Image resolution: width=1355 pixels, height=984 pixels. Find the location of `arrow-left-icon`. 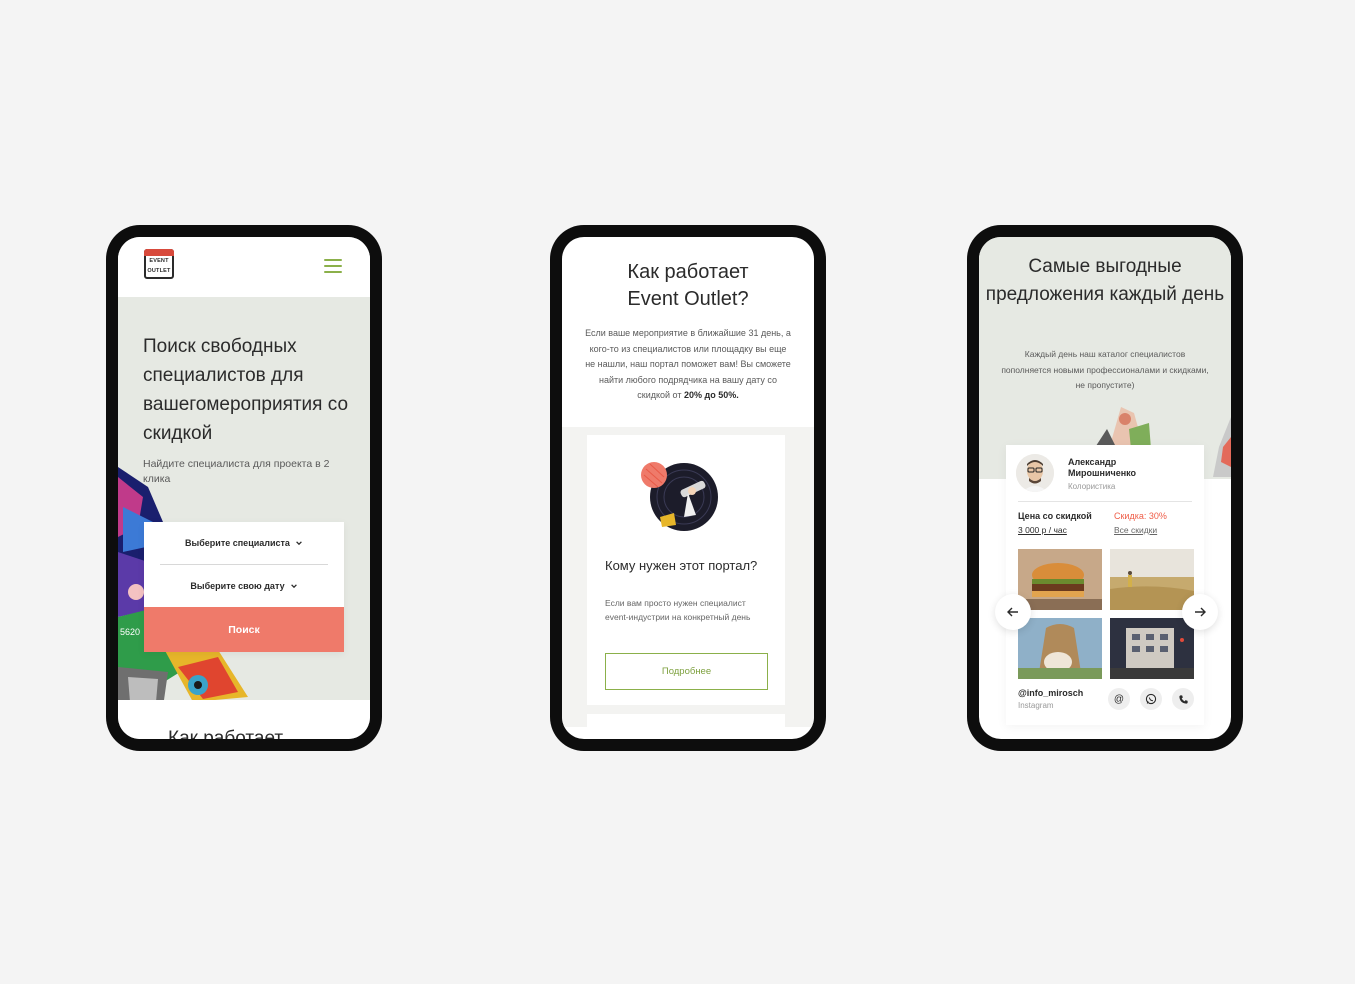

arrow-left-icon is located at coordinates (1012, 612).